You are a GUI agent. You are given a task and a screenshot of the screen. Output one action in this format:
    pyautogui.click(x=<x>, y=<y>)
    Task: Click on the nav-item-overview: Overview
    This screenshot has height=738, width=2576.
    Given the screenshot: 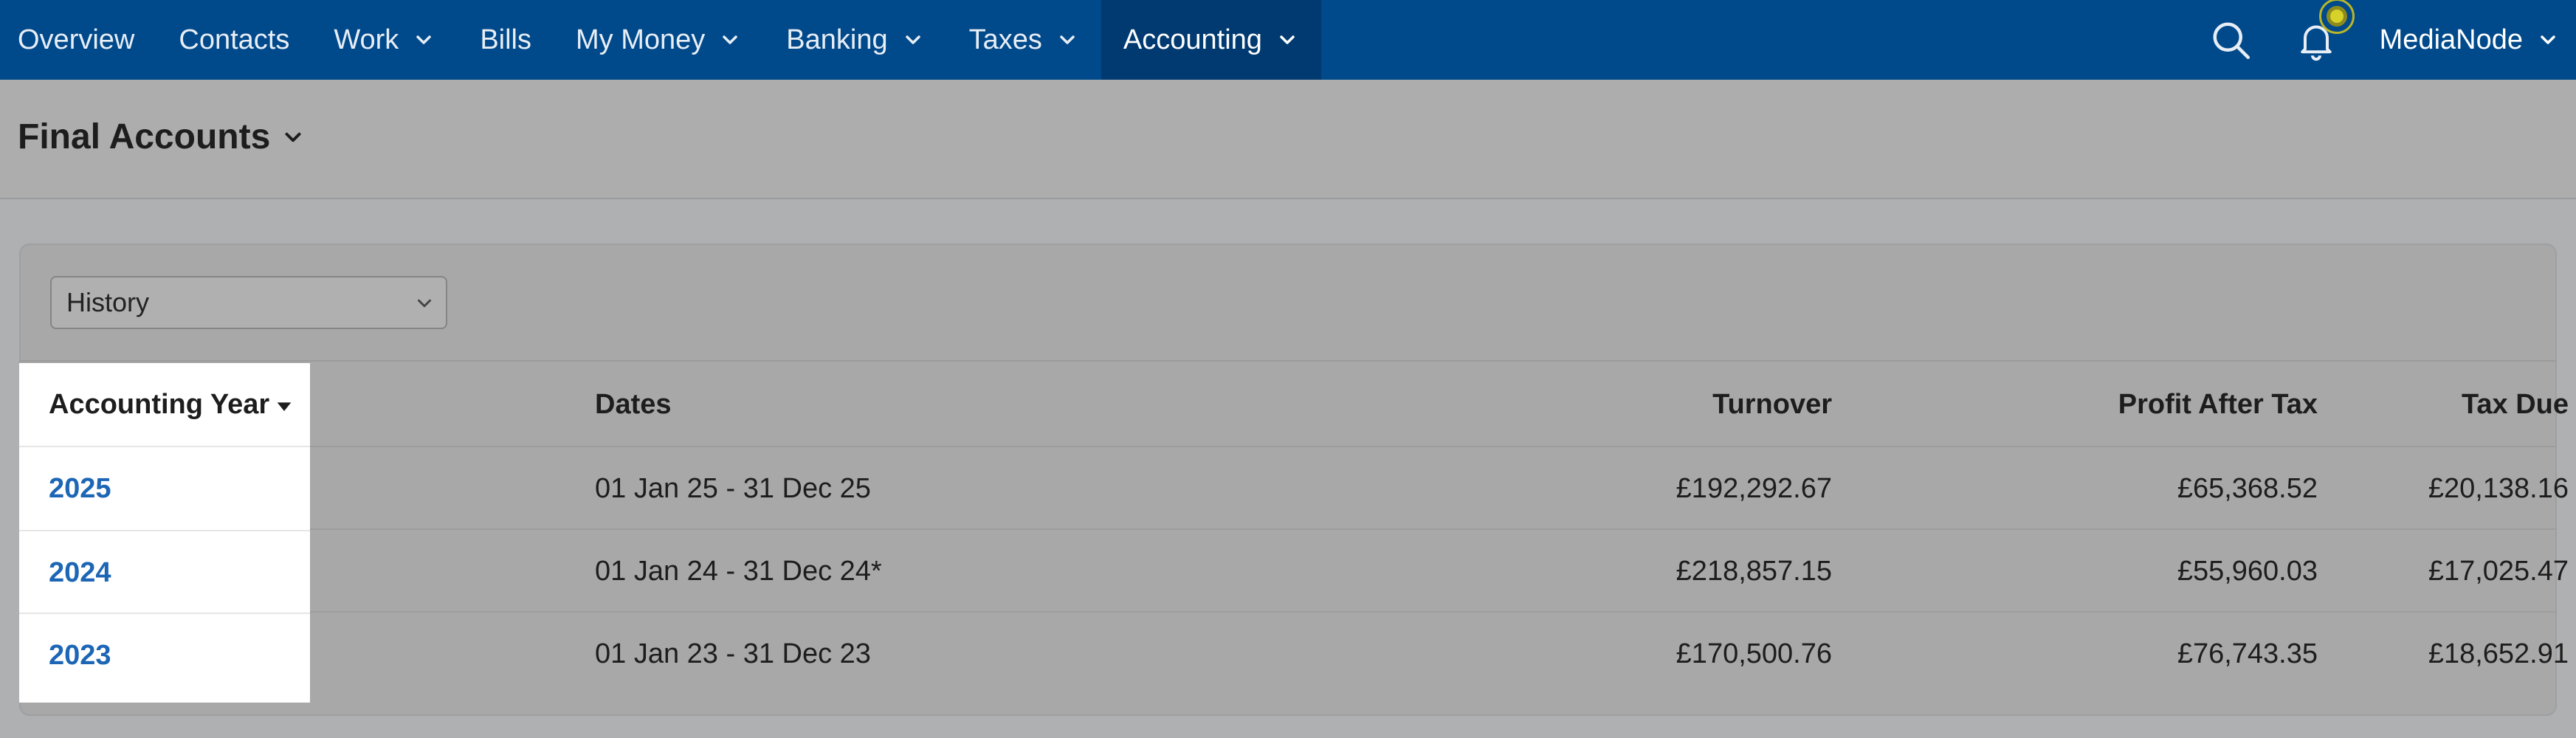 What is the action you would take?
    pyautogui.click(x=78, y=40)
    